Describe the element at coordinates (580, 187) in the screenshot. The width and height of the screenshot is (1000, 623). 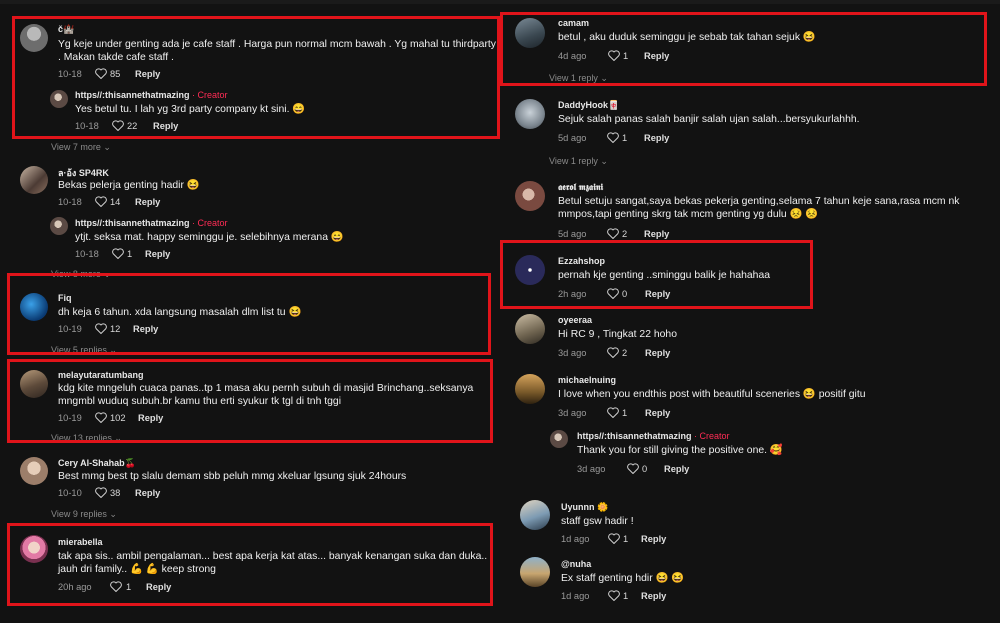
I see `comment-username: 𝖆𝖊𝖗𝖔𝖑 𝖒𝖟𝖆𝖎𝖓𝖎` at that location.